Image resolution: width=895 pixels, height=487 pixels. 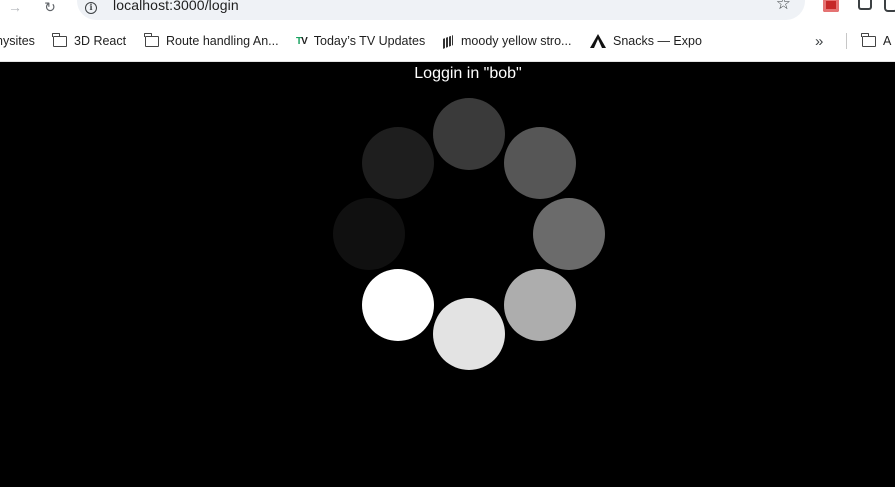 I want to click on chevron-double-right-icon: », so click(x=819, y=41).